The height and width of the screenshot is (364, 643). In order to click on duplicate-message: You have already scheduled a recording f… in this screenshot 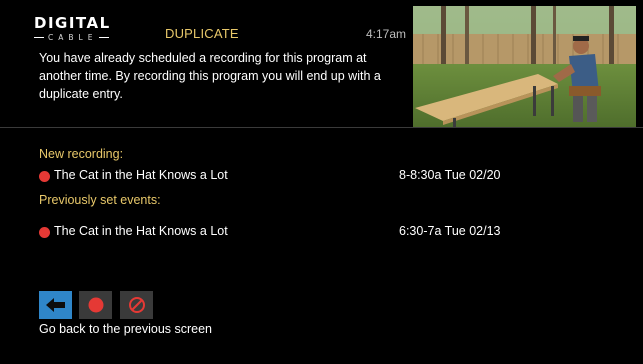, I will do `click(210, 76)`.